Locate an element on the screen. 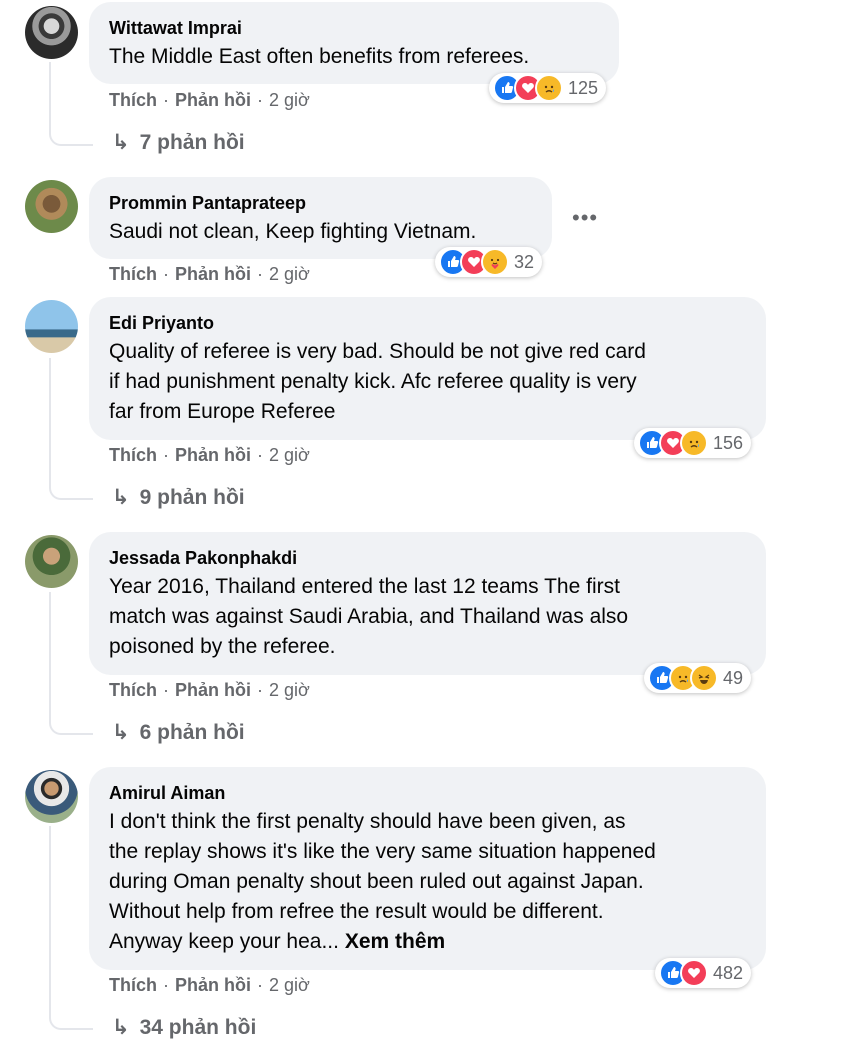  reaction-count: 482 is located at coordinates (728, 972).